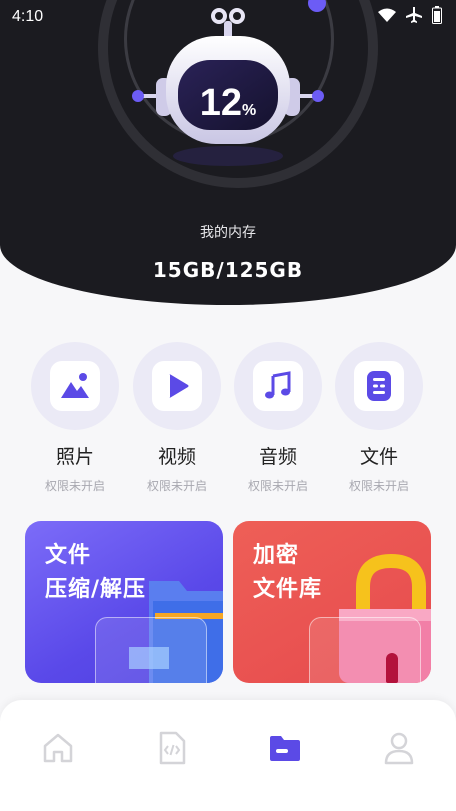 The width and height of the screenshot is (456, 811). What do you see at coordinates (365, 650) in the screenshot?
I see `card-glass-panel` at bounding box center [365, 650].